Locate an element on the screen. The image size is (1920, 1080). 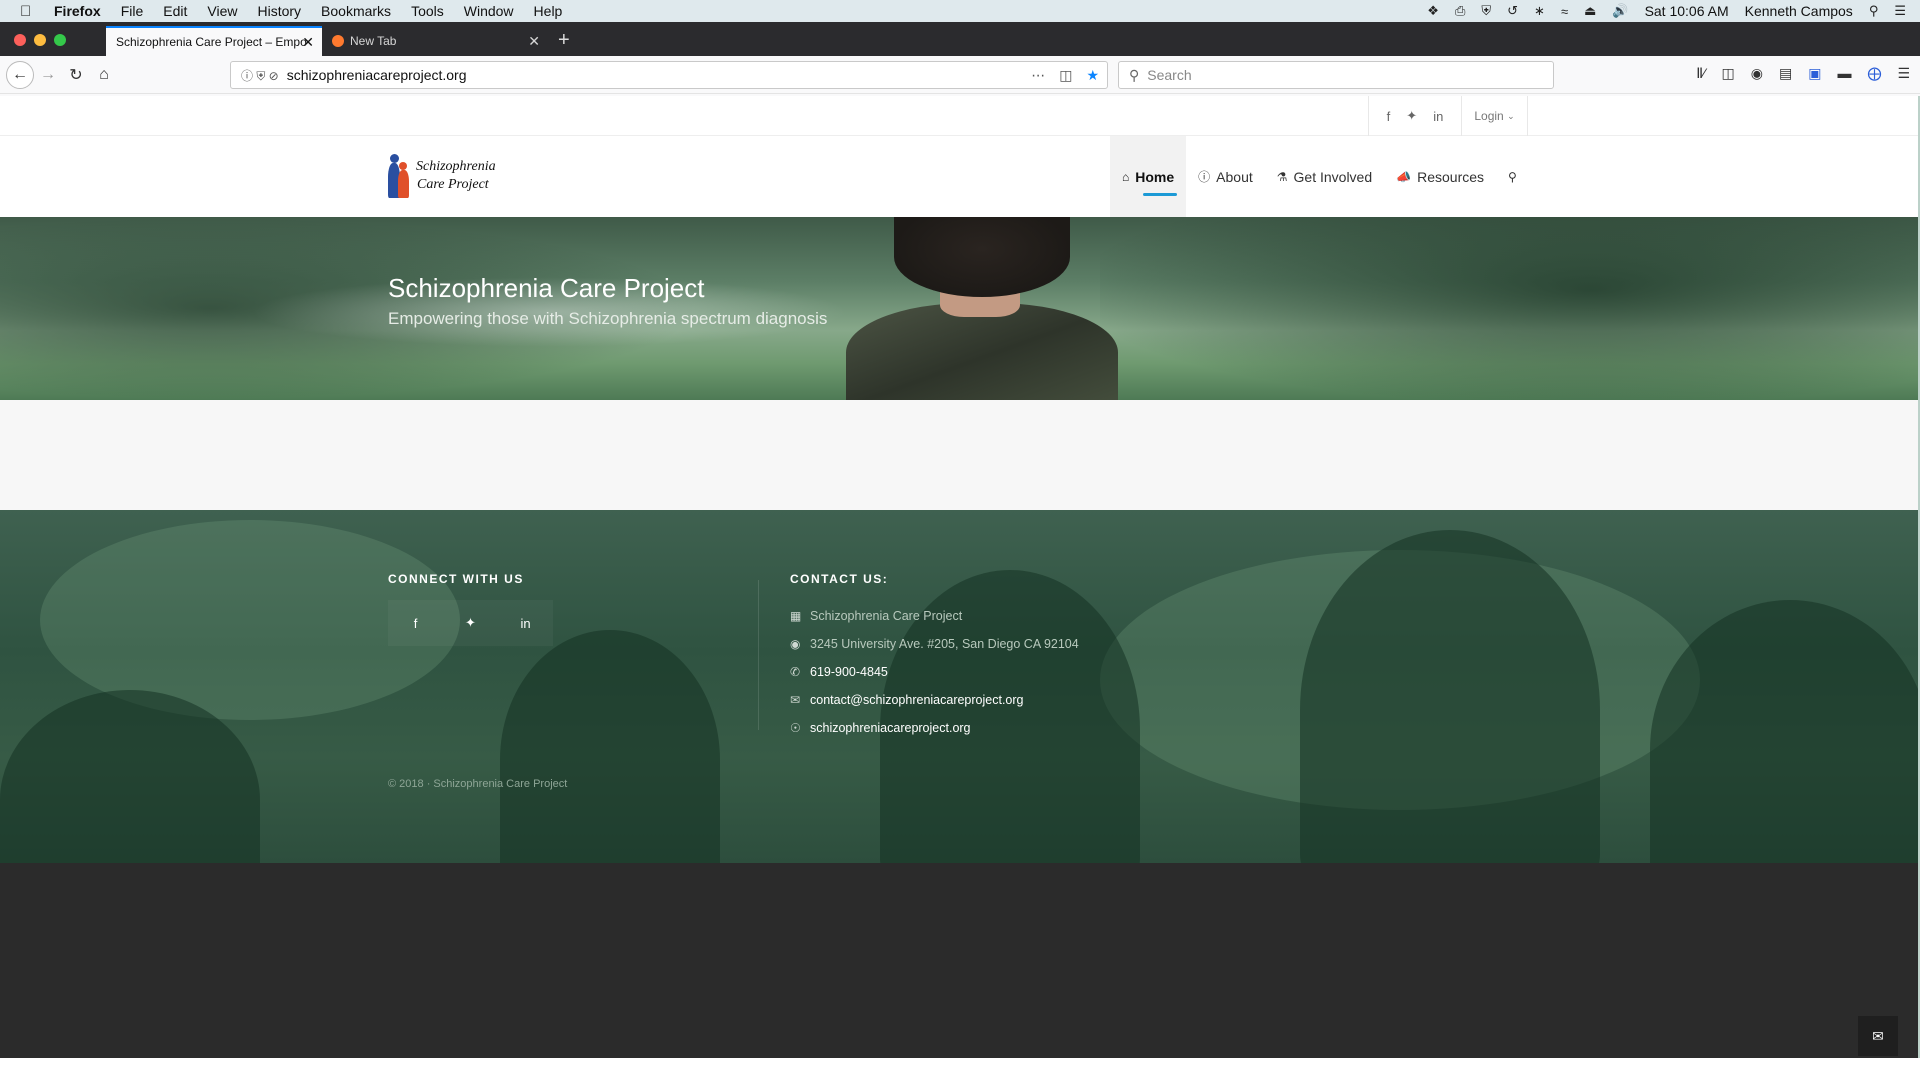
bookmark-star-icon: ★ is located at coordinates (1092, 75).